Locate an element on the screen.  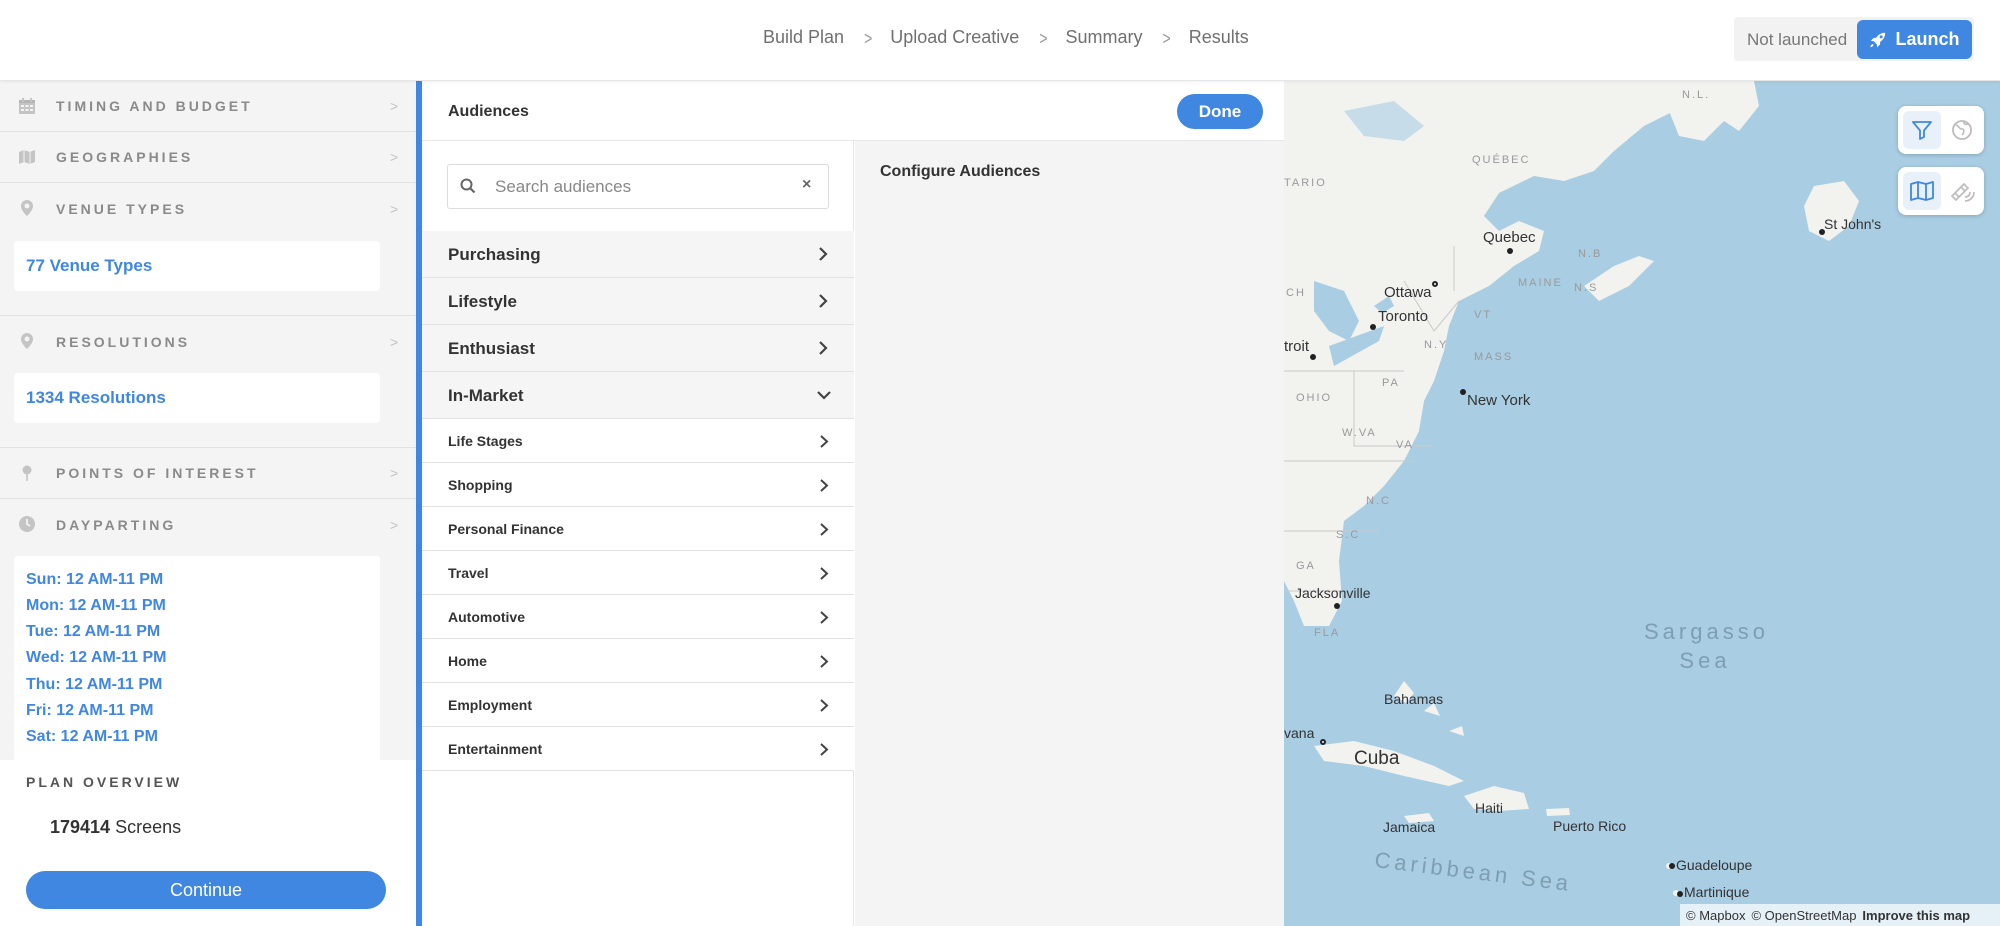
city-label: Puerto Rico is located at coordinates (1590, 826).